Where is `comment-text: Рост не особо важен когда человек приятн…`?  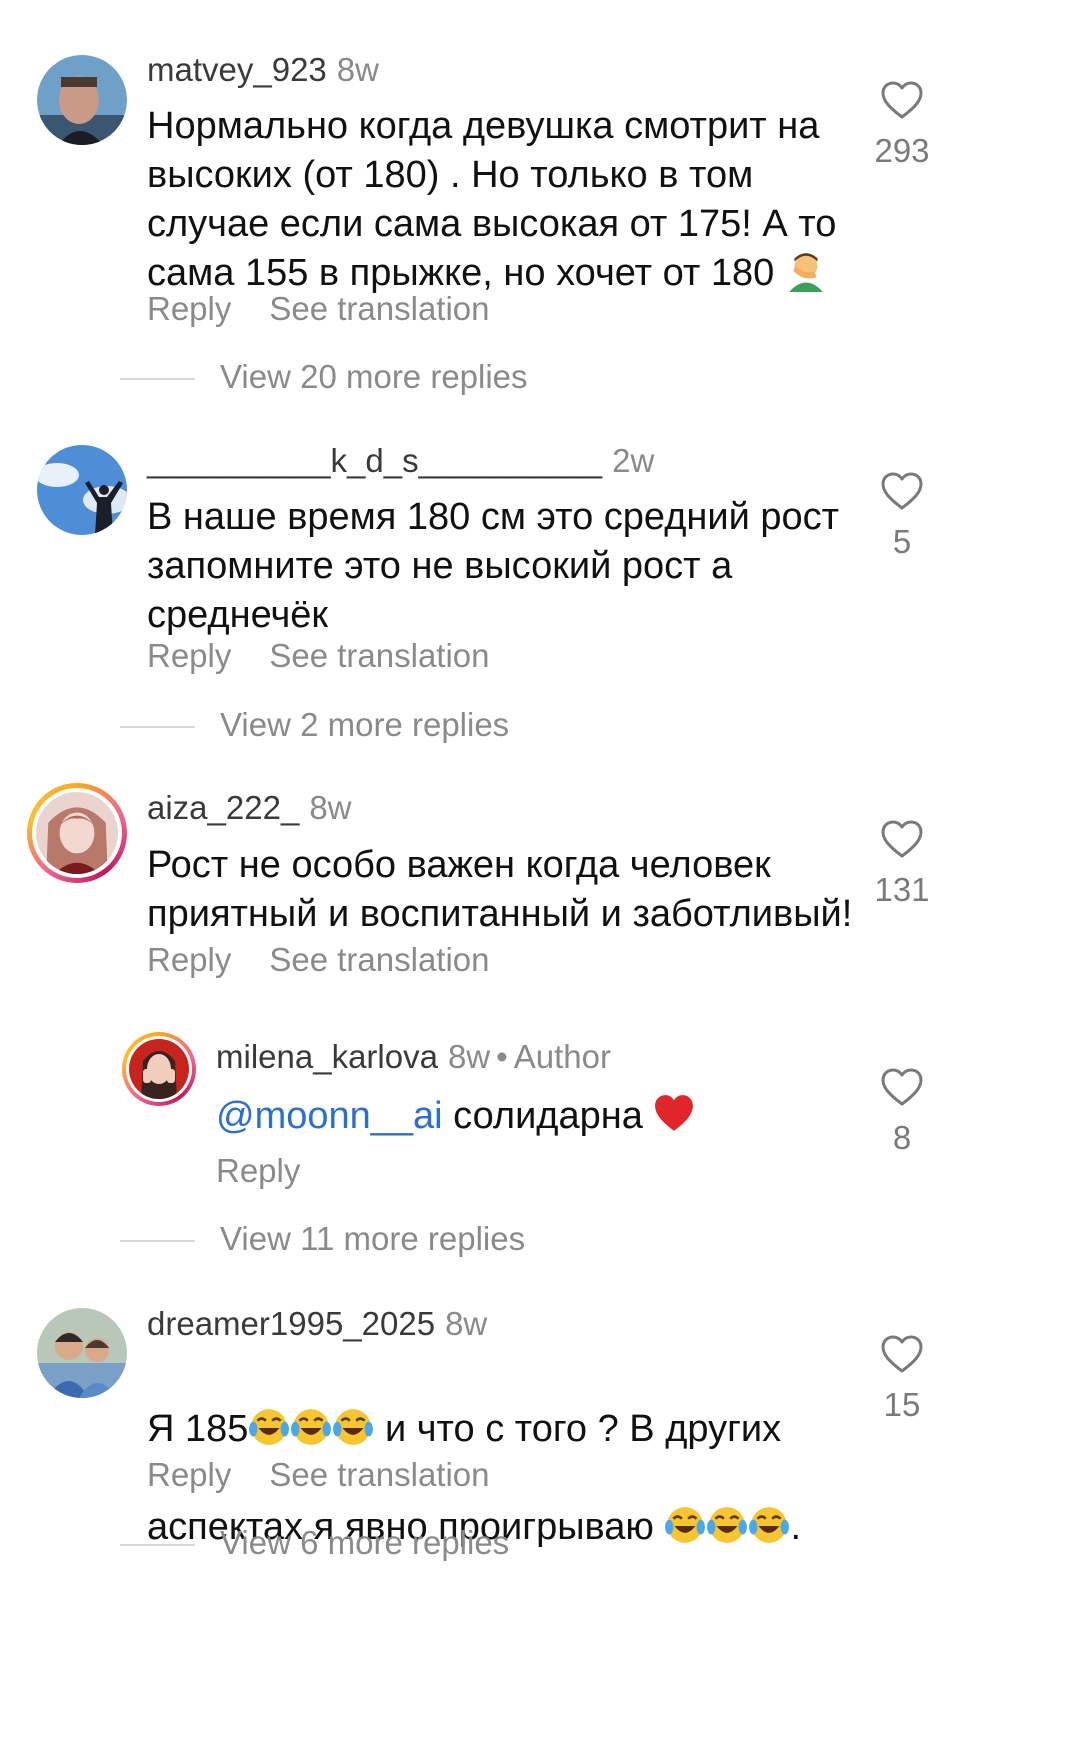 comment-text: Рост не особо важен когда человек приятн… is located at coordinates (500, 889).